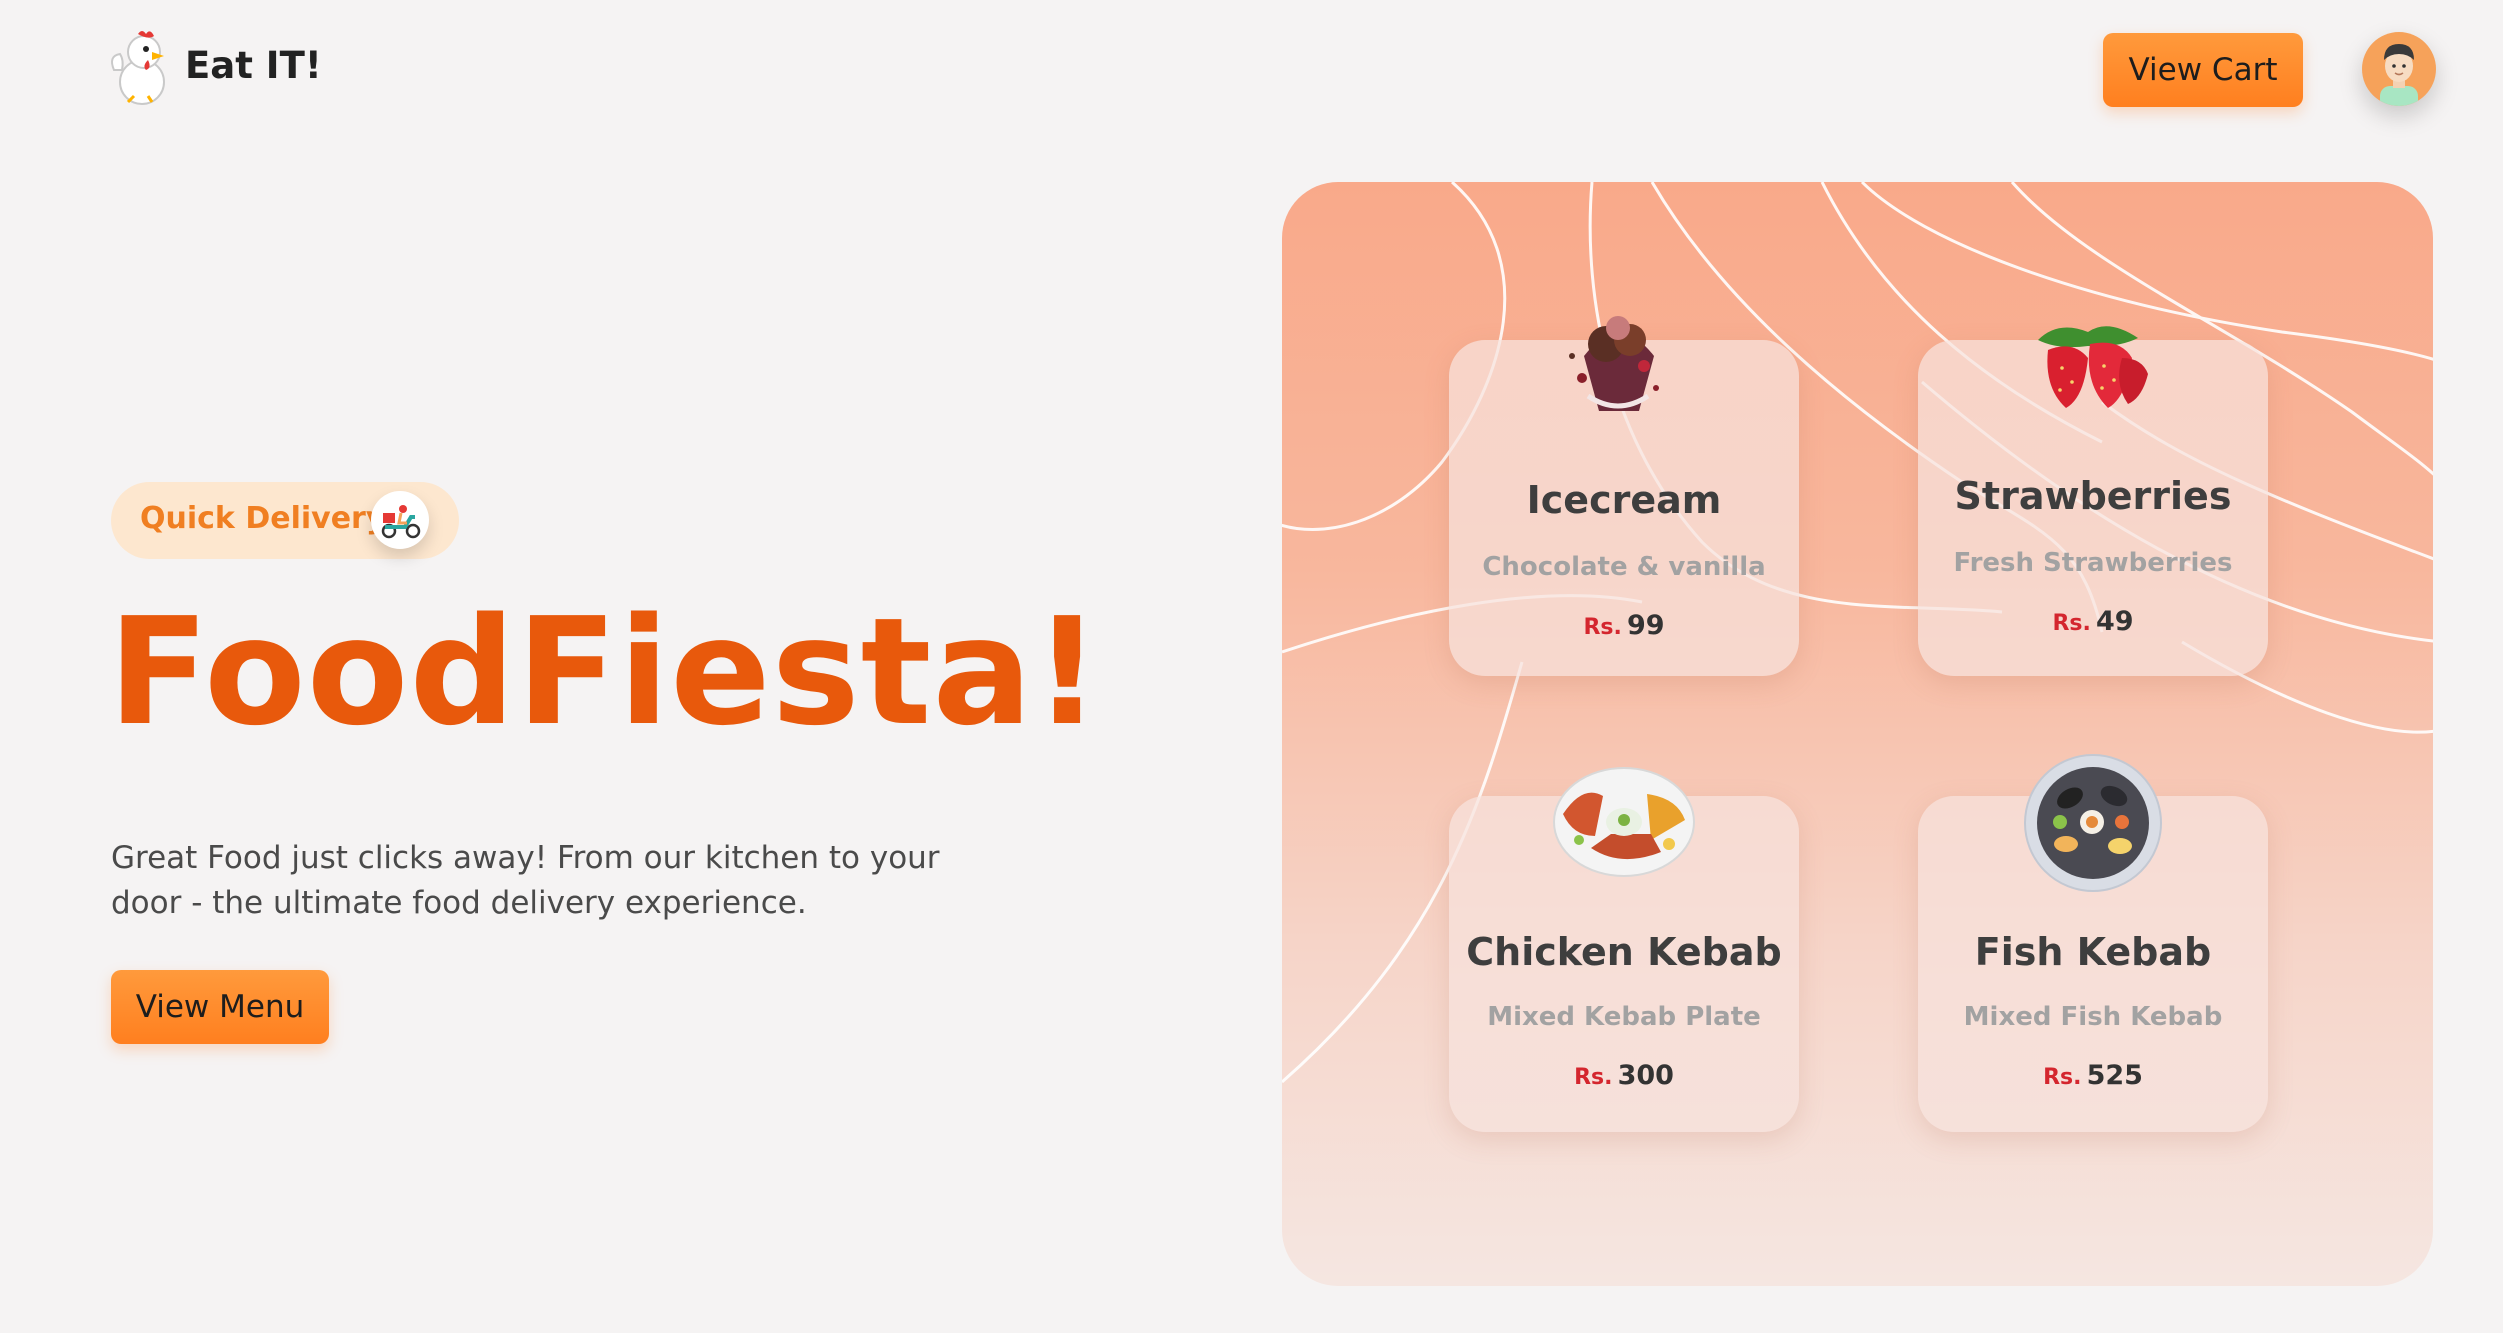  Describe the element at coordinates (2399, 69) in the screenshot. I see `user-avatar-icon` at that location.